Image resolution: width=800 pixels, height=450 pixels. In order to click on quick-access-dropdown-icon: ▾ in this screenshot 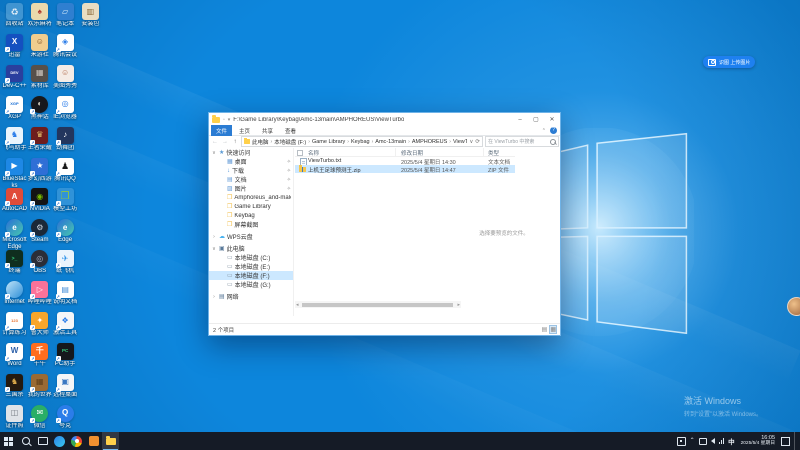, I will do `click(229, 120)`.